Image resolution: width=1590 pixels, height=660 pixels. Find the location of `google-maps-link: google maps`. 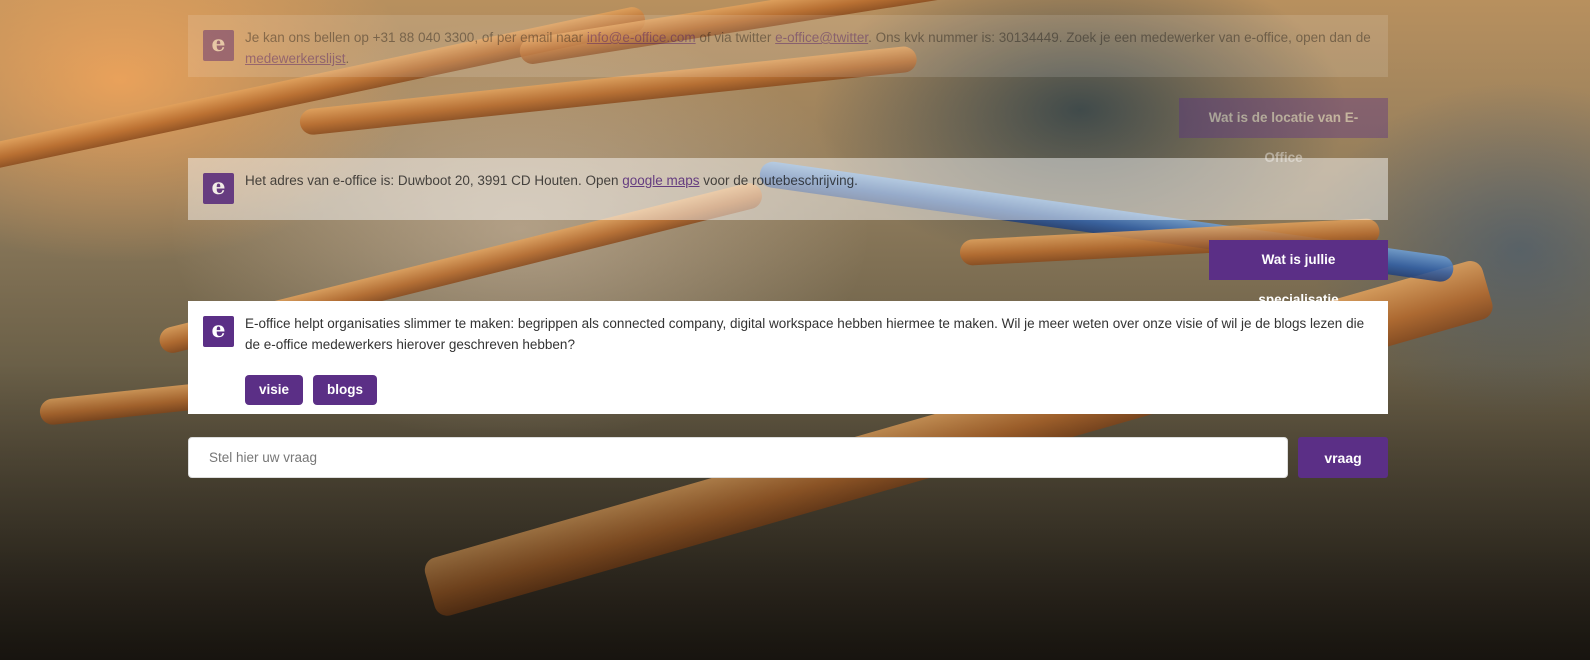

google-maps-link: google maps is located at coordinates (660, 180).